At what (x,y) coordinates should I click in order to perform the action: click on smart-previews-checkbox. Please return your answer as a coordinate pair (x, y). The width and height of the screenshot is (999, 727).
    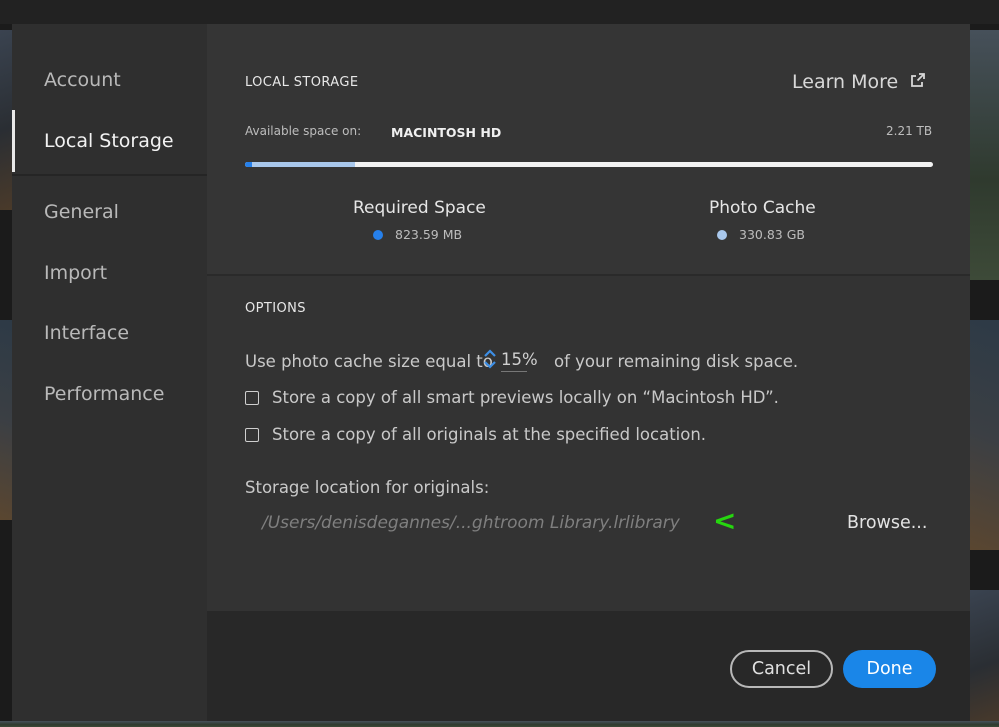
    Looking at the image, I should click on (252, 398).